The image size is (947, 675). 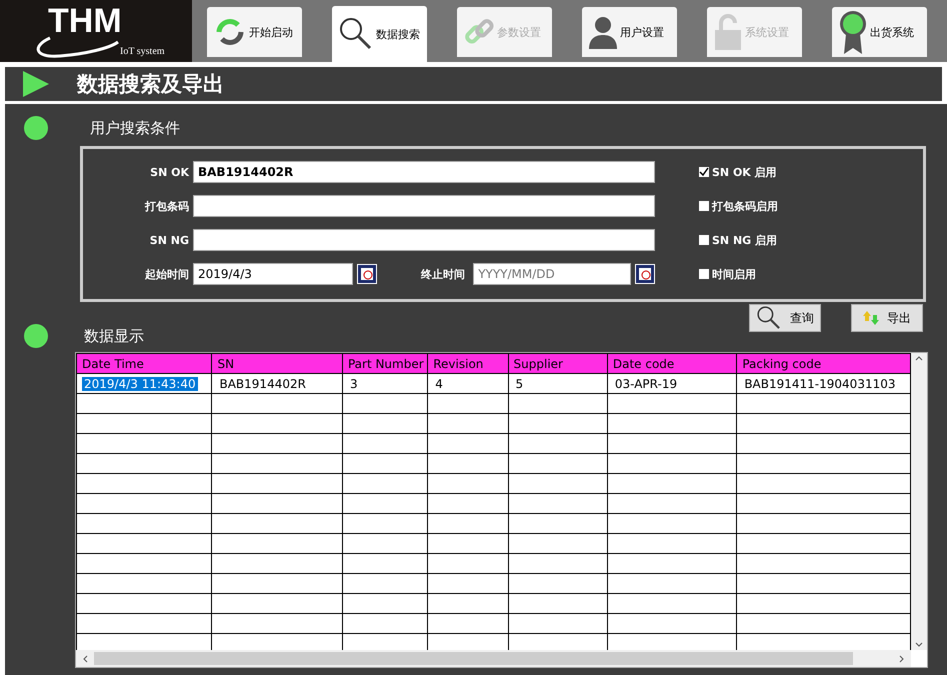 I want to click on column-header: SN, so click(x=277, y=364).